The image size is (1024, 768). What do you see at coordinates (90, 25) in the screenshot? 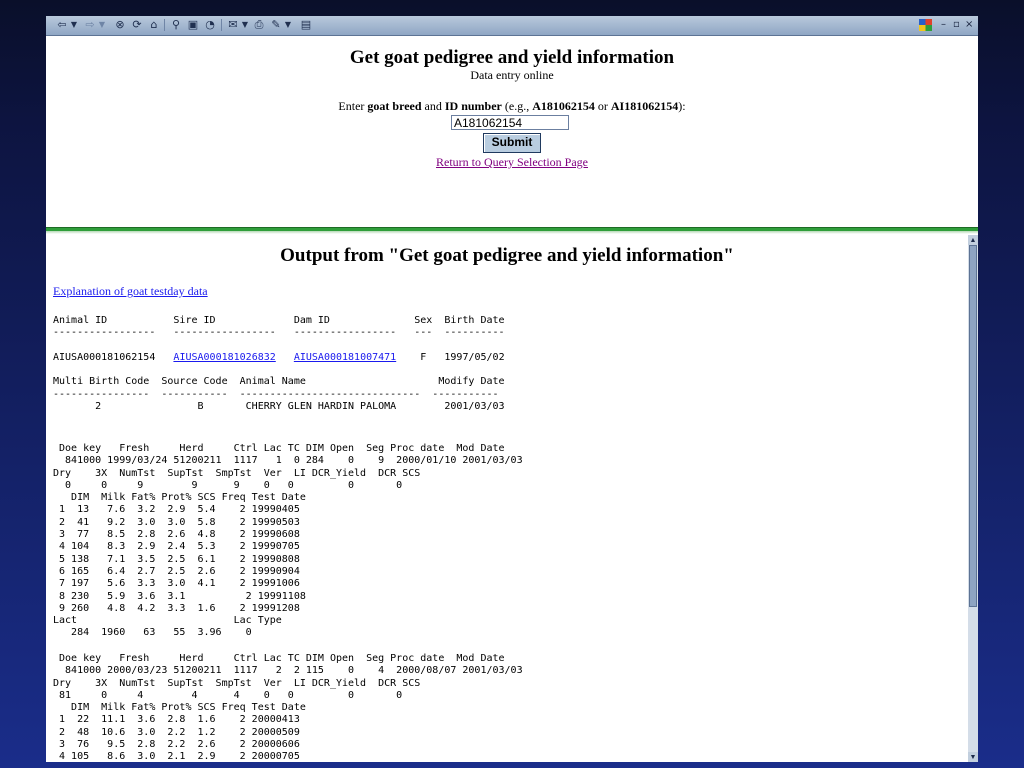
I see `forward-icon: ⇨` at bounding box center [90, 25].